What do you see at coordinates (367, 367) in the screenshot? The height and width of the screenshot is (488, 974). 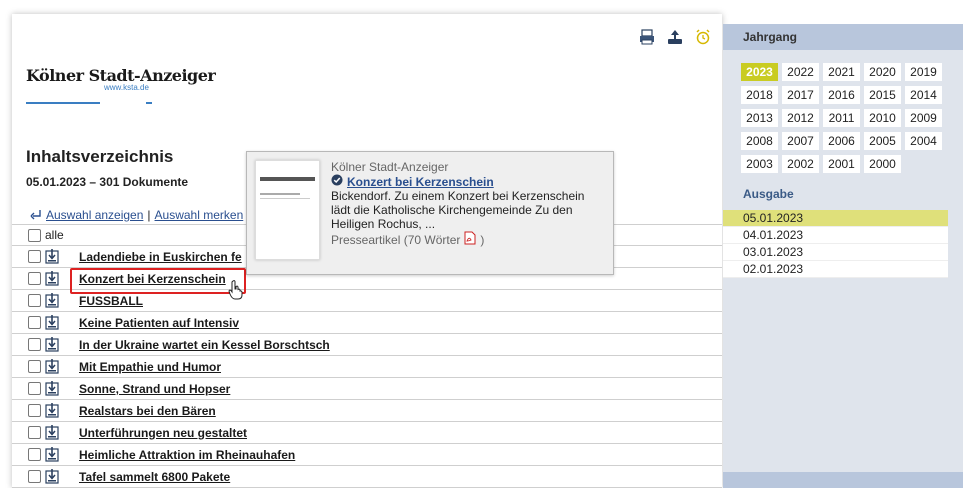 I see `list-item: Mit Empathie und Humor` at bounding box center [367, 367].